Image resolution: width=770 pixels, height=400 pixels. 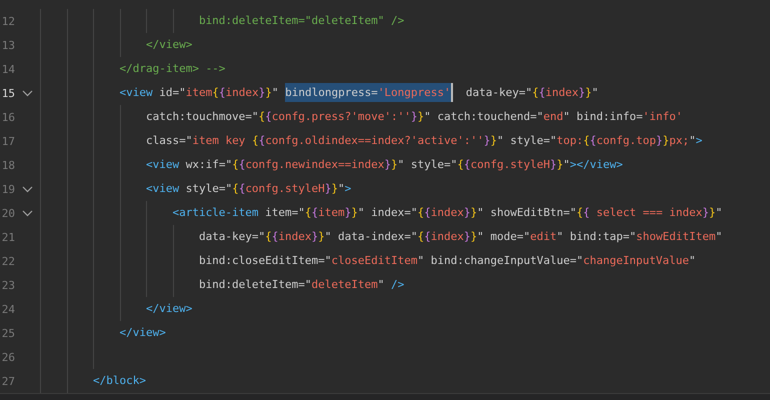 What do you see at coordinates (7, 237) in the screenshot?
I see `line-number: 21` at bounding box center [7, 237].